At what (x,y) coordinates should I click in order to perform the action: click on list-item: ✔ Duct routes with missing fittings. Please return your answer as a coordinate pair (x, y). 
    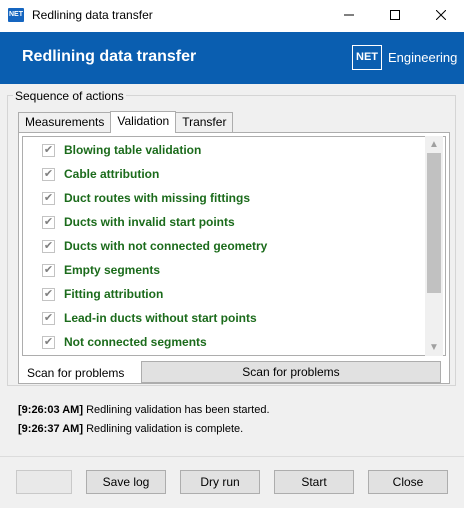
    Looking at the image, I should click on (136, 198).